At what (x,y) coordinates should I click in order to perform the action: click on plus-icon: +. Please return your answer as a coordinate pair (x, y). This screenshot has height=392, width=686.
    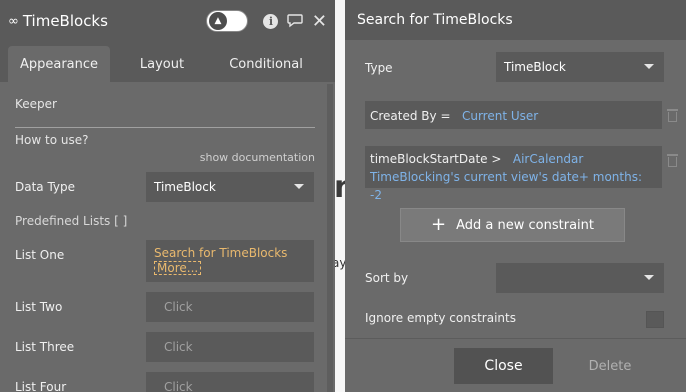
    Looking at the image, I should click on (439, 224).